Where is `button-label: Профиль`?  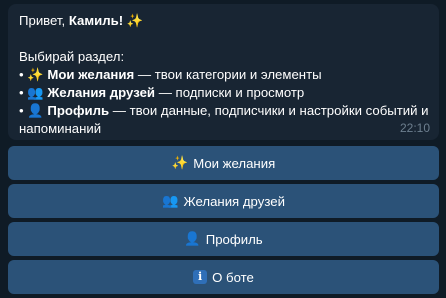
button-label: Профиль is located at coordinates (234, 239).